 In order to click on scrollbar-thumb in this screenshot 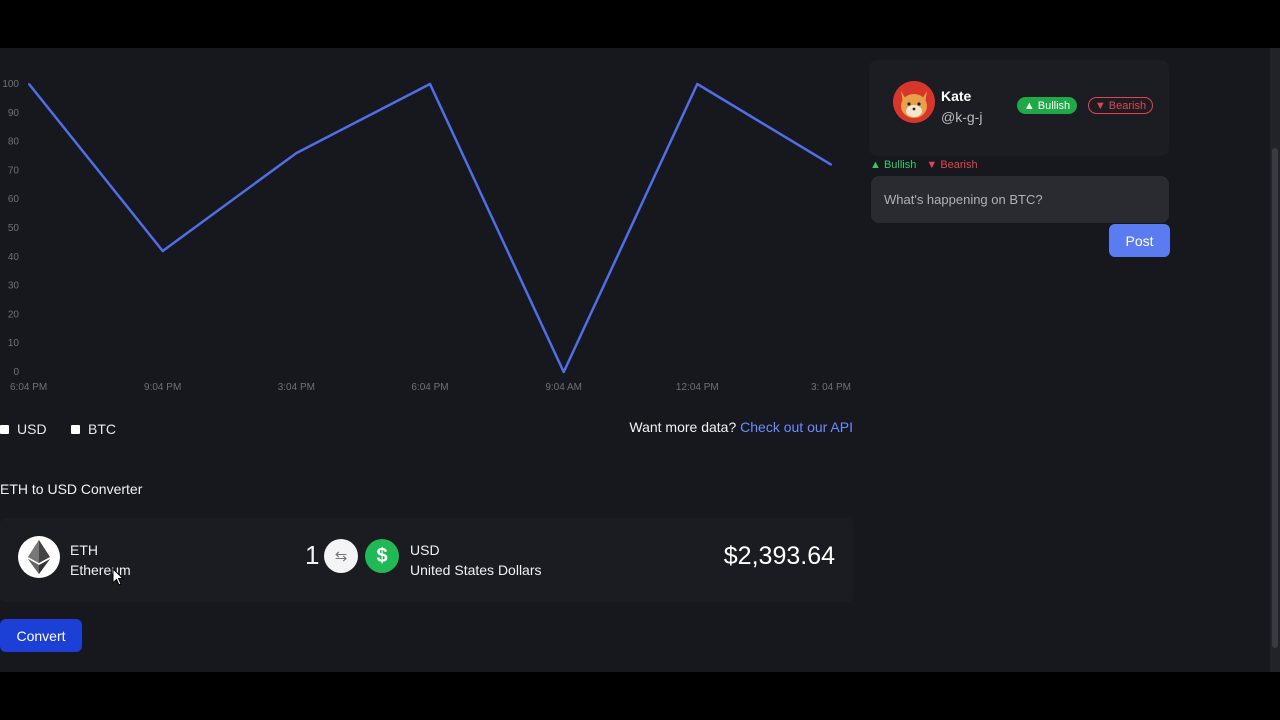, I will do `click(1275, 398)`.